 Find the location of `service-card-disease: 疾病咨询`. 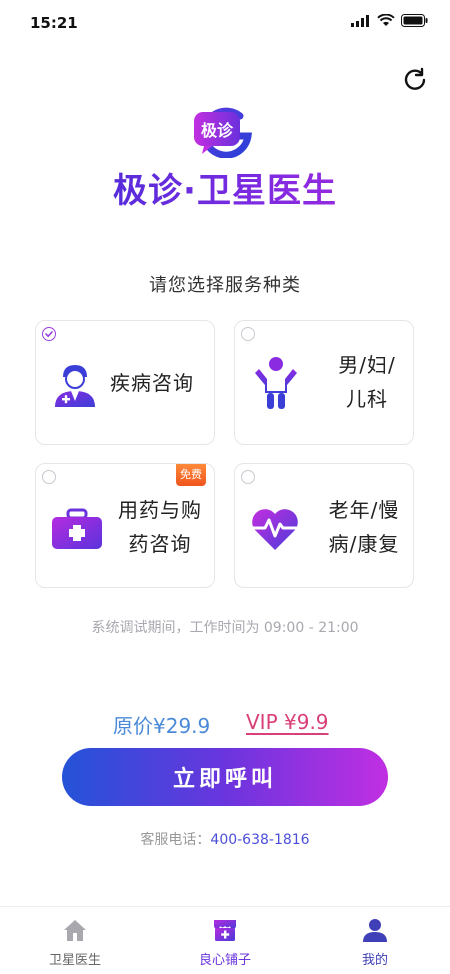

service-card-disease: 疾病咨询 is located at coordinates (125, 382).